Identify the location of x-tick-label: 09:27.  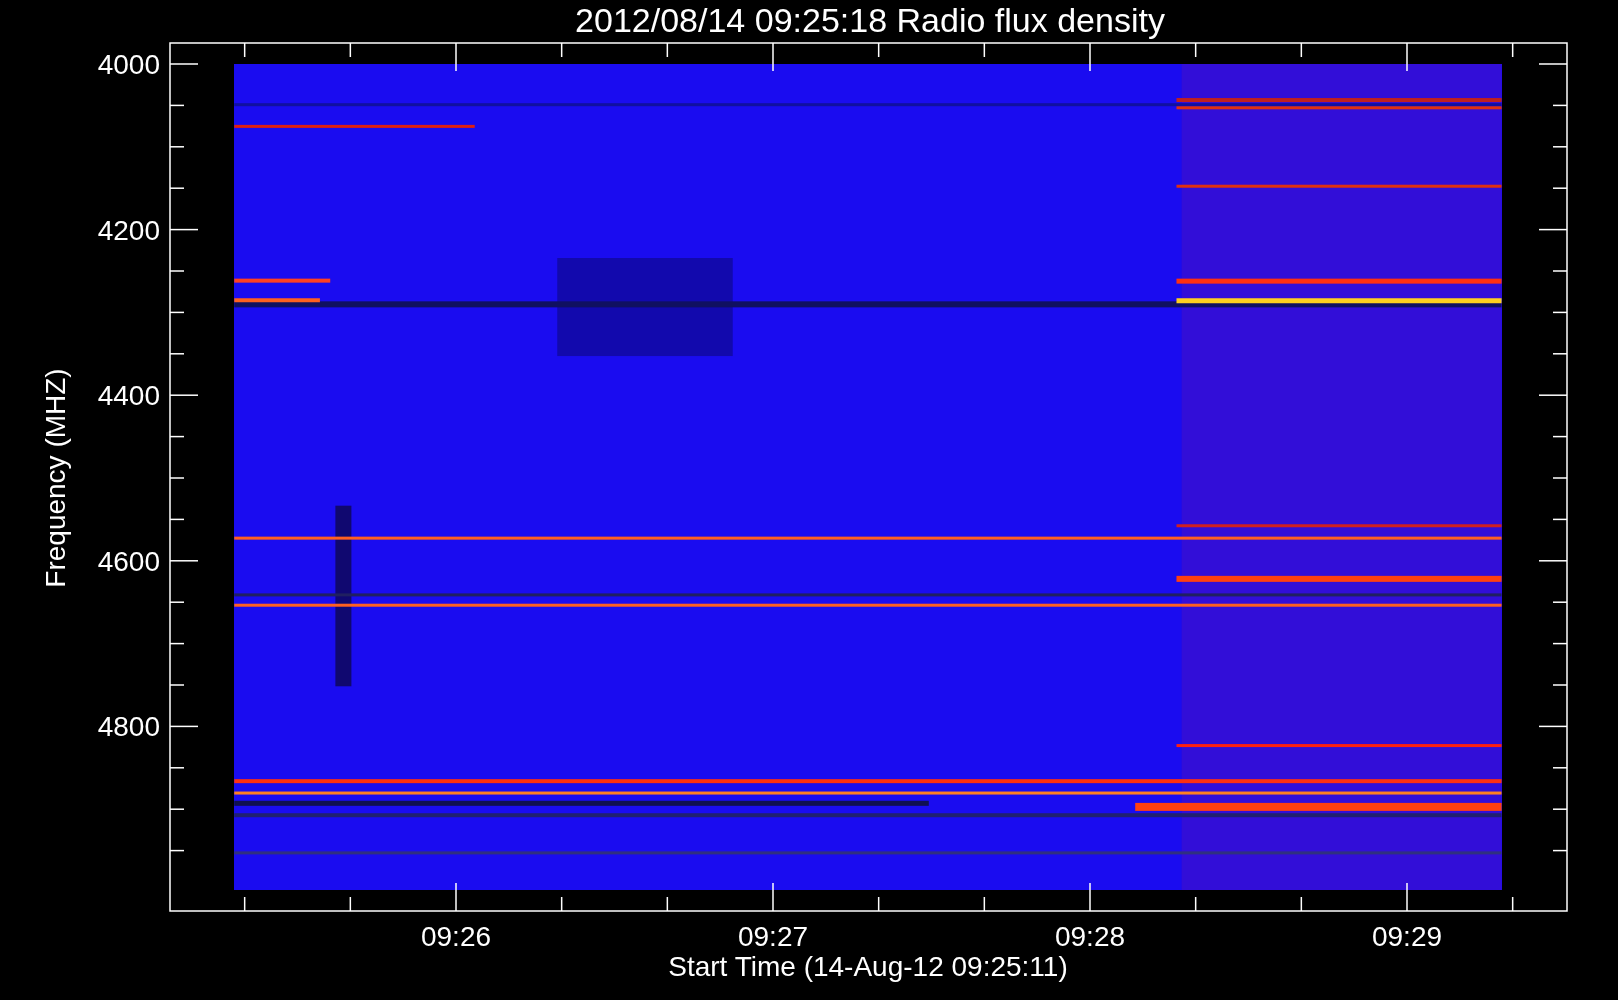
(773, 936).